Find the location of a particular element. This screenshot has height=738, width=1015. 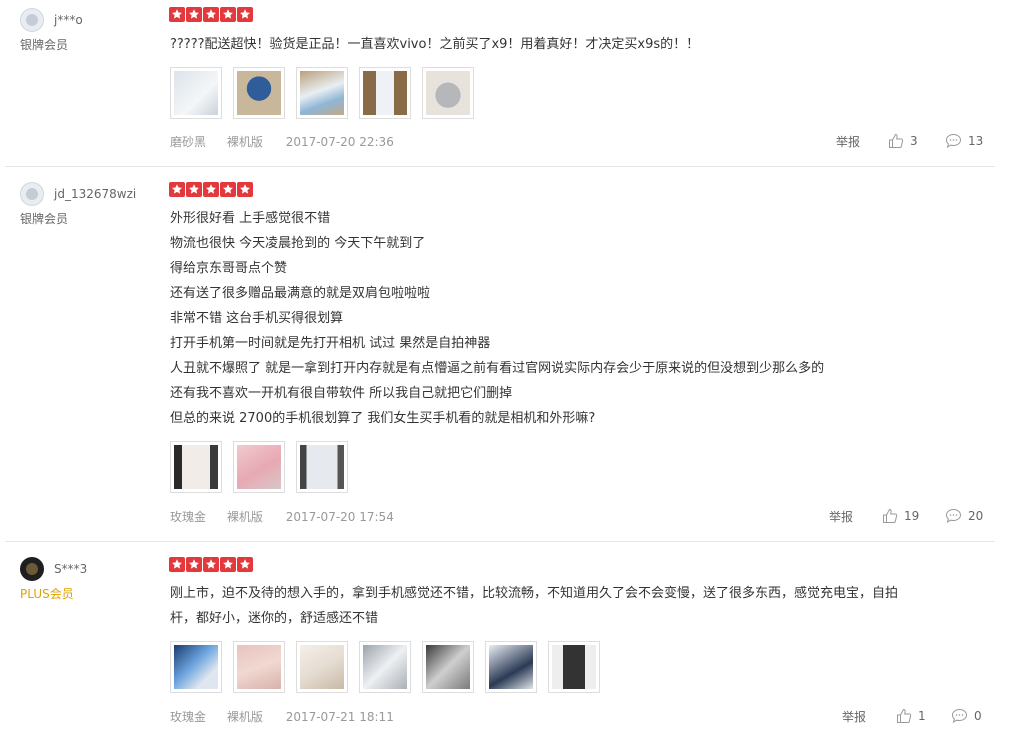

review-meta: 玫瑰金 裸机版 2017-07-21 18:11 is located at coordinates (290, 717).